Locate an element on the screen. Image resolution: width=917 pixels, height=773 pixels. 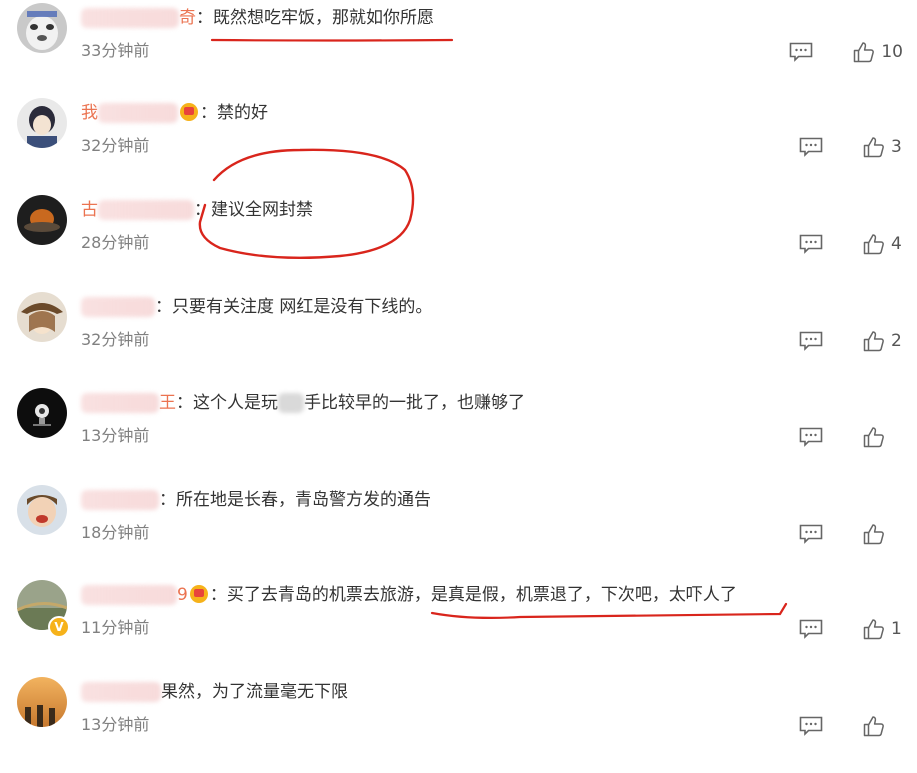
verified-badge: V is located at coordinates (59, 627).